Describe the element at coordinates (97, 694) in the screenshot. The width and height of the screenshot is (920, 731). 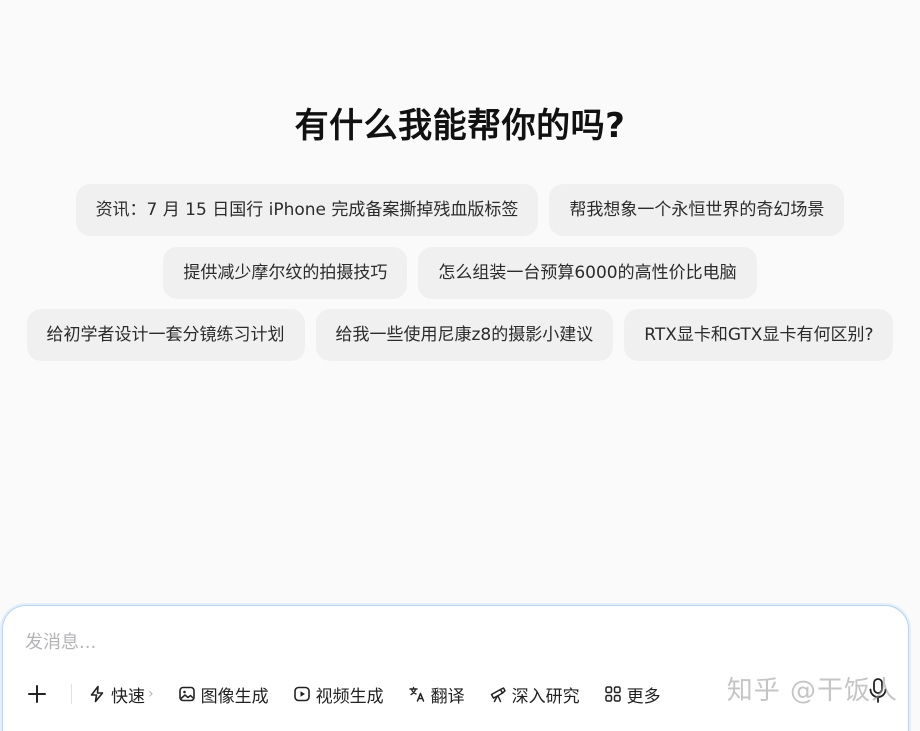
I see `lightning-icon` at that location.